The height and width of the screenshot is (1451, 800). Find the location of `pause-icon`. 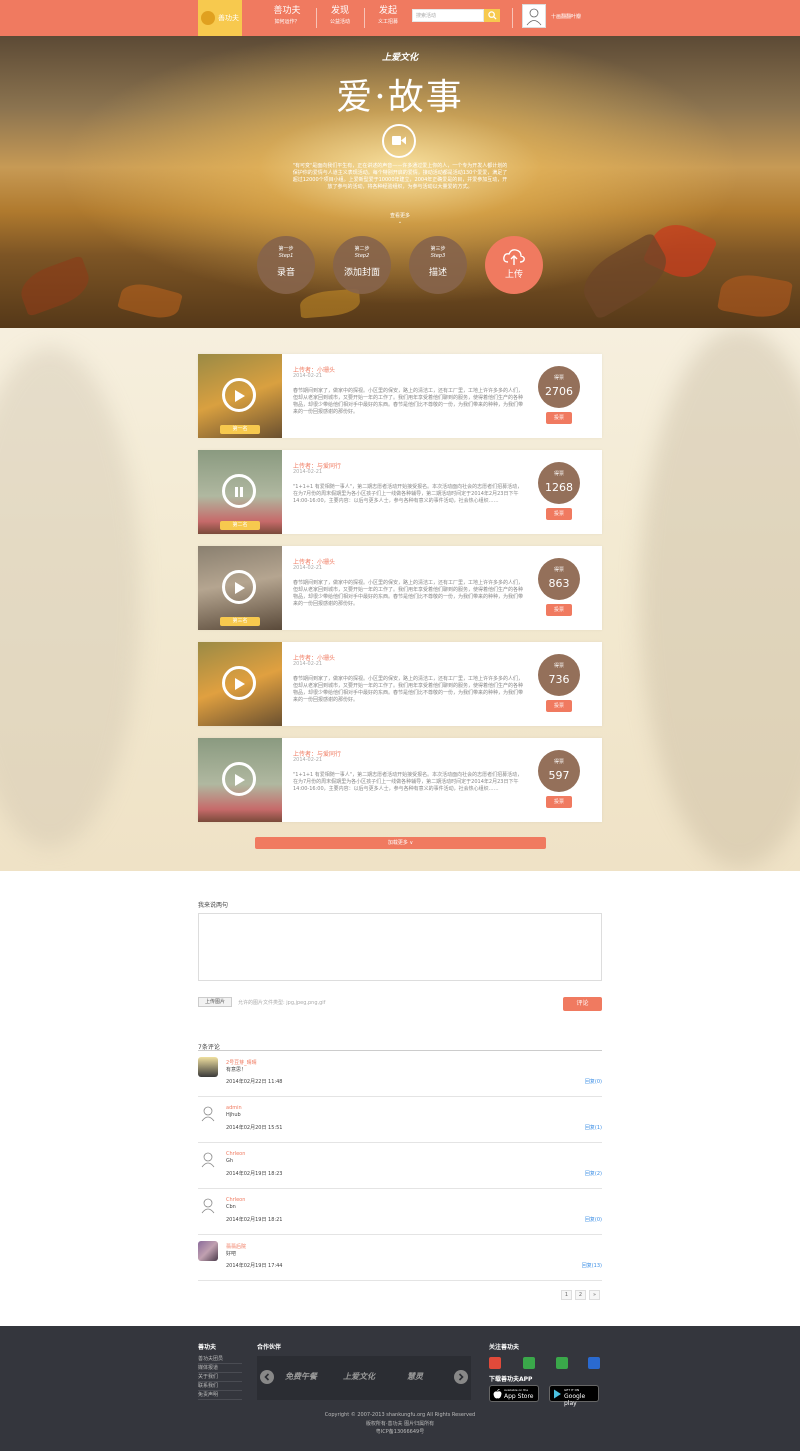

pause-icon is located at coordinates (239, 492).